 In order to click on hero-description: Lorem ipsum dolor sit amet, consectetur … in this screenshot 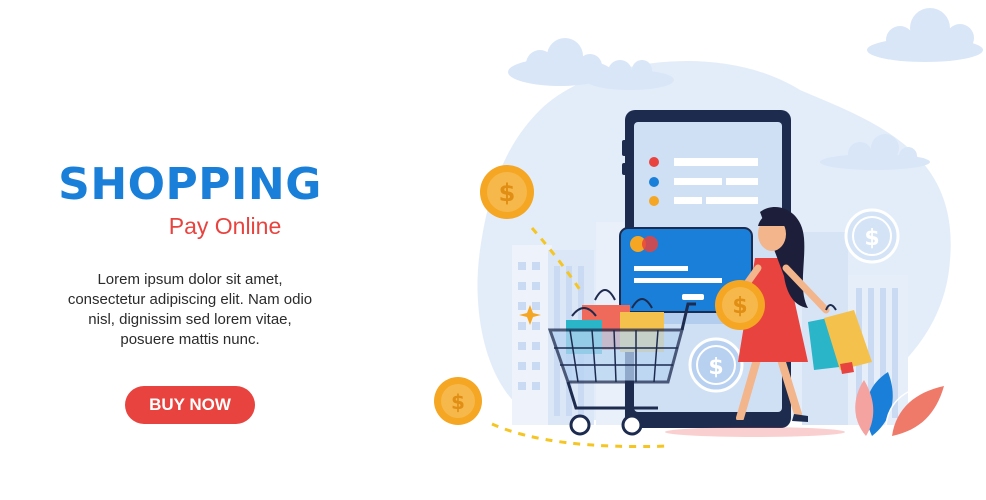, I will do `click(190, 309)`.